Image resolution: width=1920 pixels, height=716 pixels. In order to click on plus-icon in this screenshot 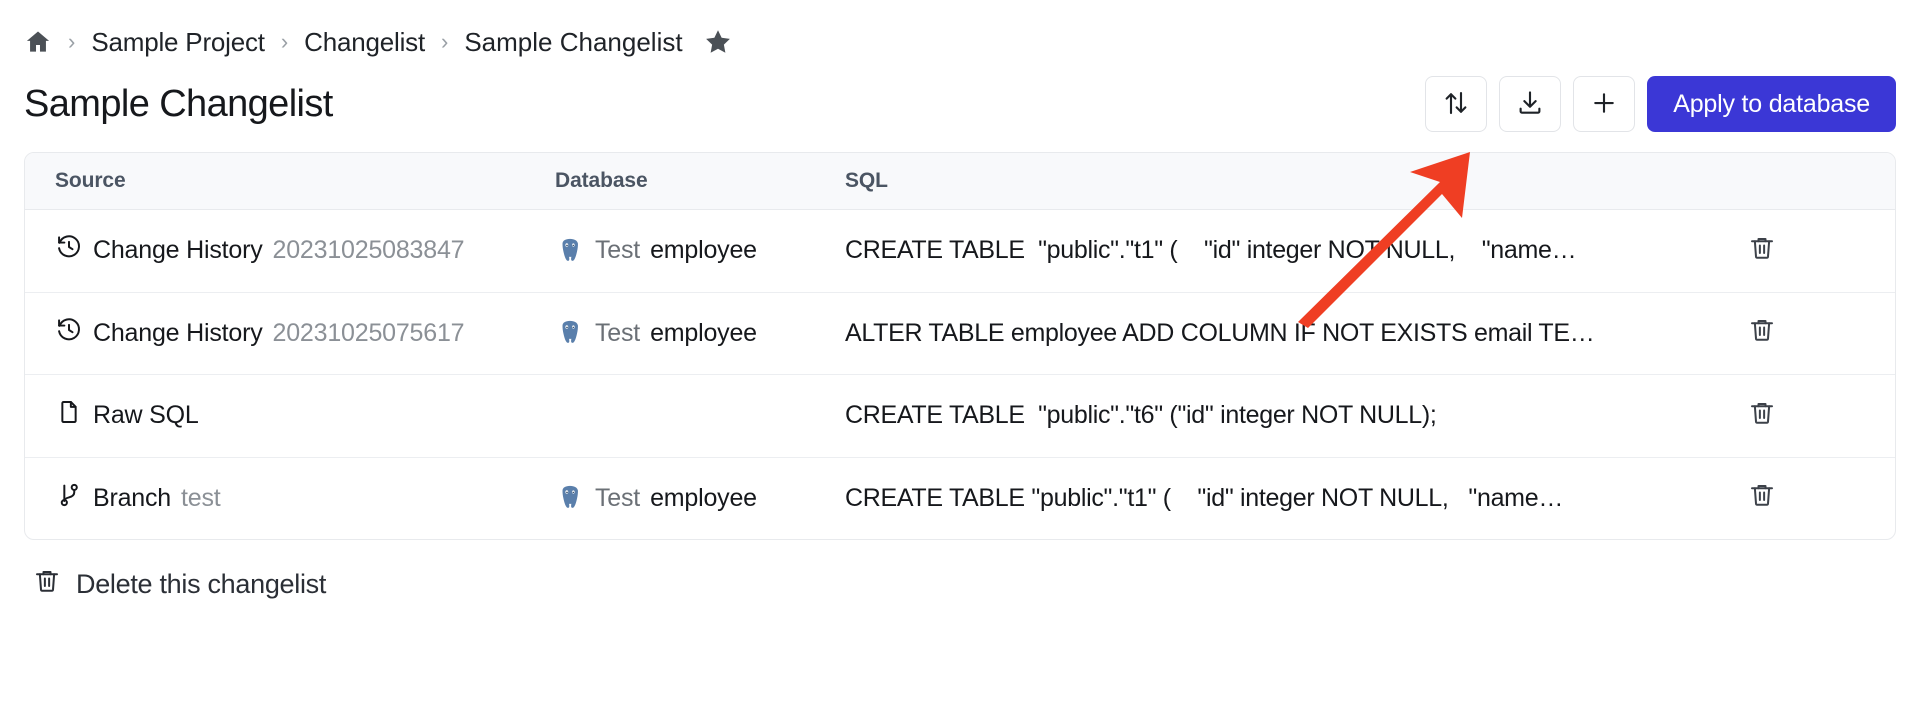, I will do `click(1604, 104)`.